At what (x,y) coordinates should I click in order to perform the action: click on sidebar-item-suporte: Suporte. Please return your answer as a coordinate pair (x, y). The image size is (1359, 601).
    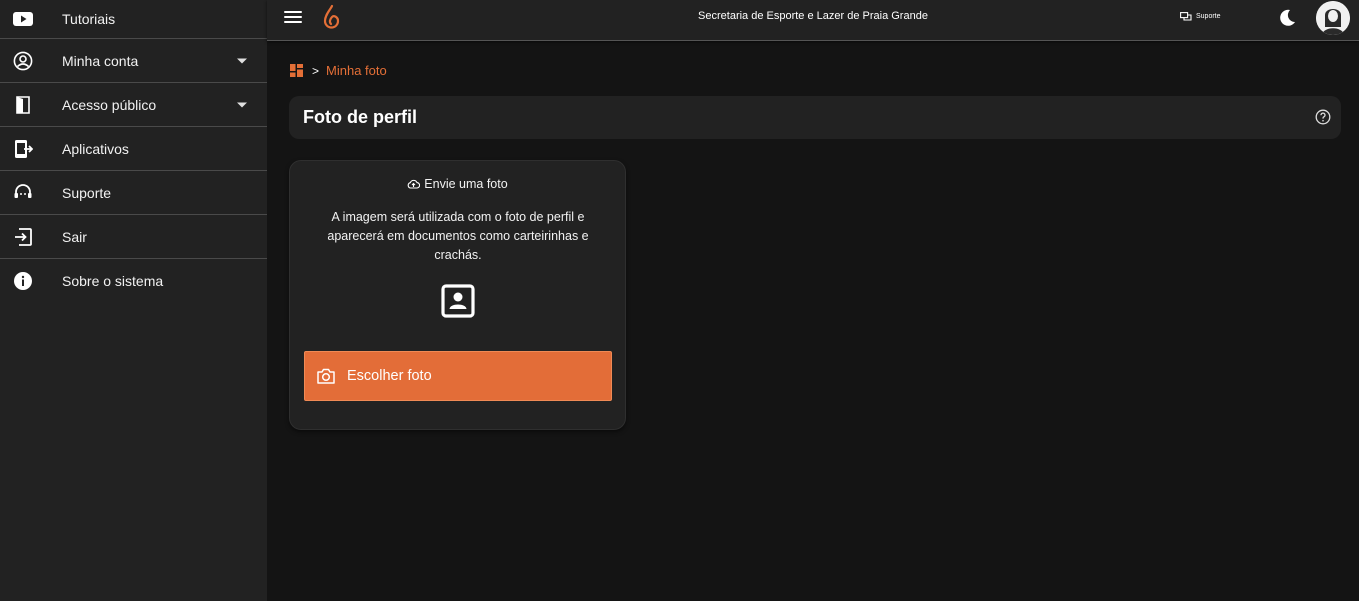
    Looking at the image, I should click on (133, 193).